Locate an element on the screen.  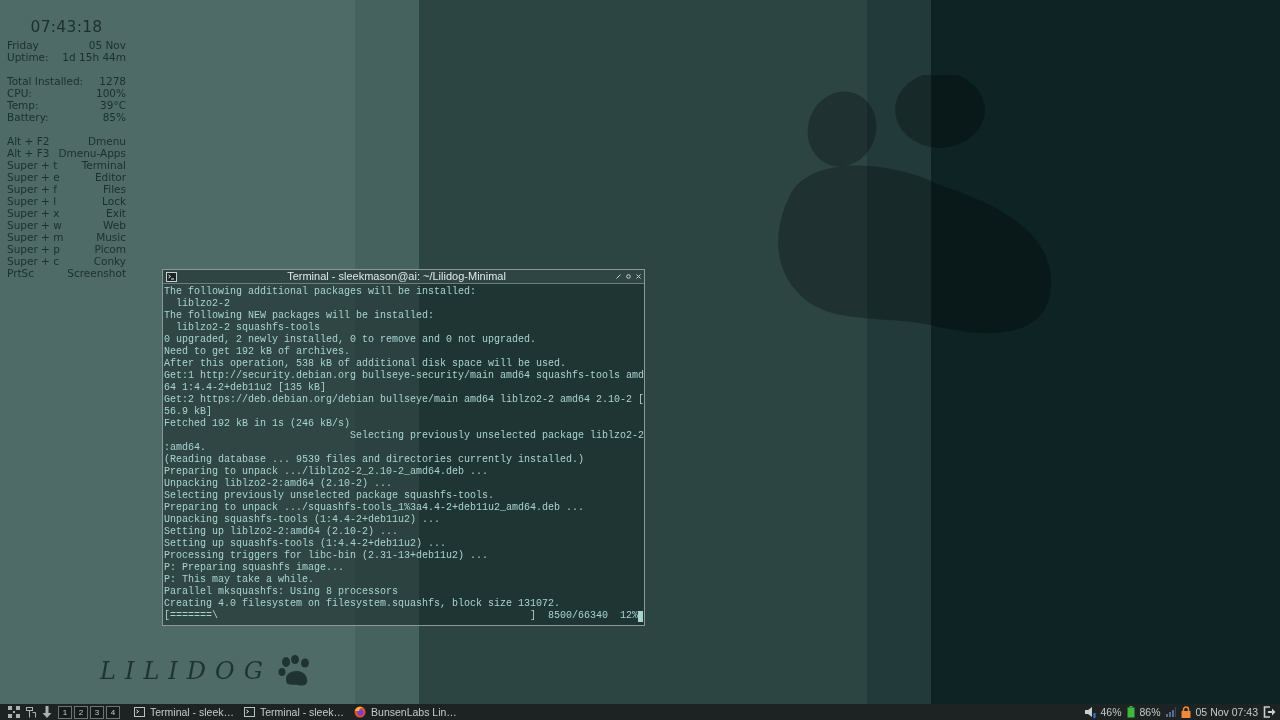
workspace-button: 2 is located at coordinates (81, 712).